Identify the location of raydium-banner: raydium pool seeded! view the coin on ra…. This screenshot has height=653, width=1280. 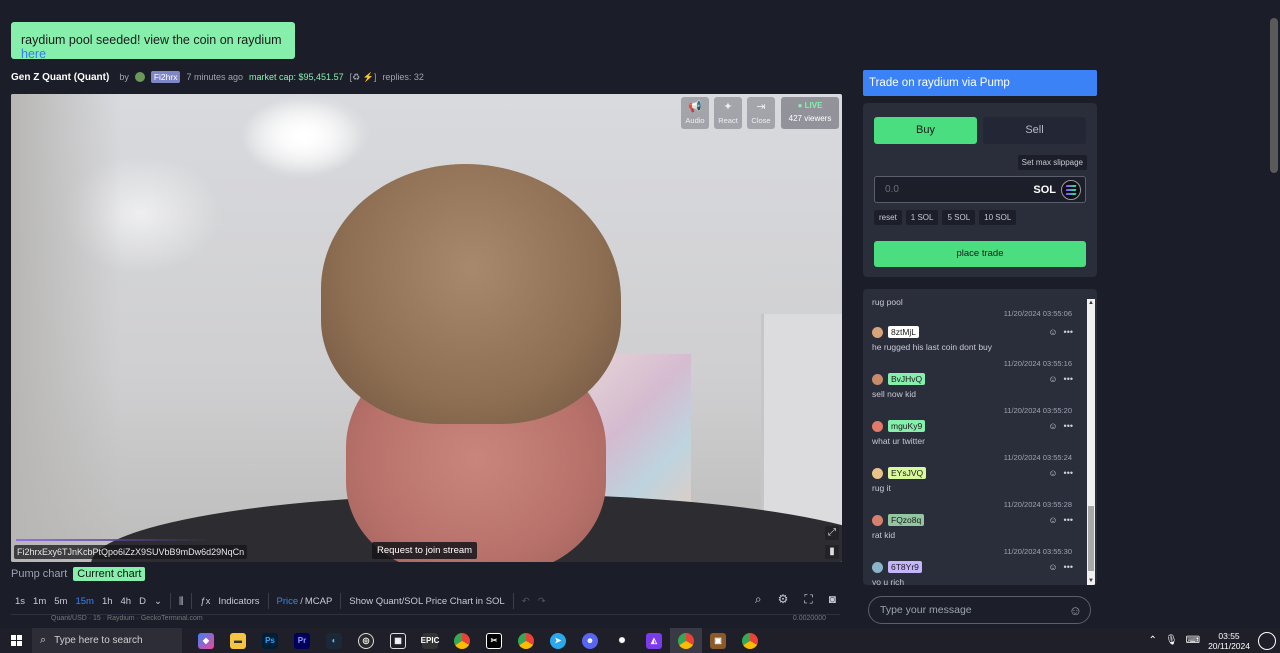
(153, 41).